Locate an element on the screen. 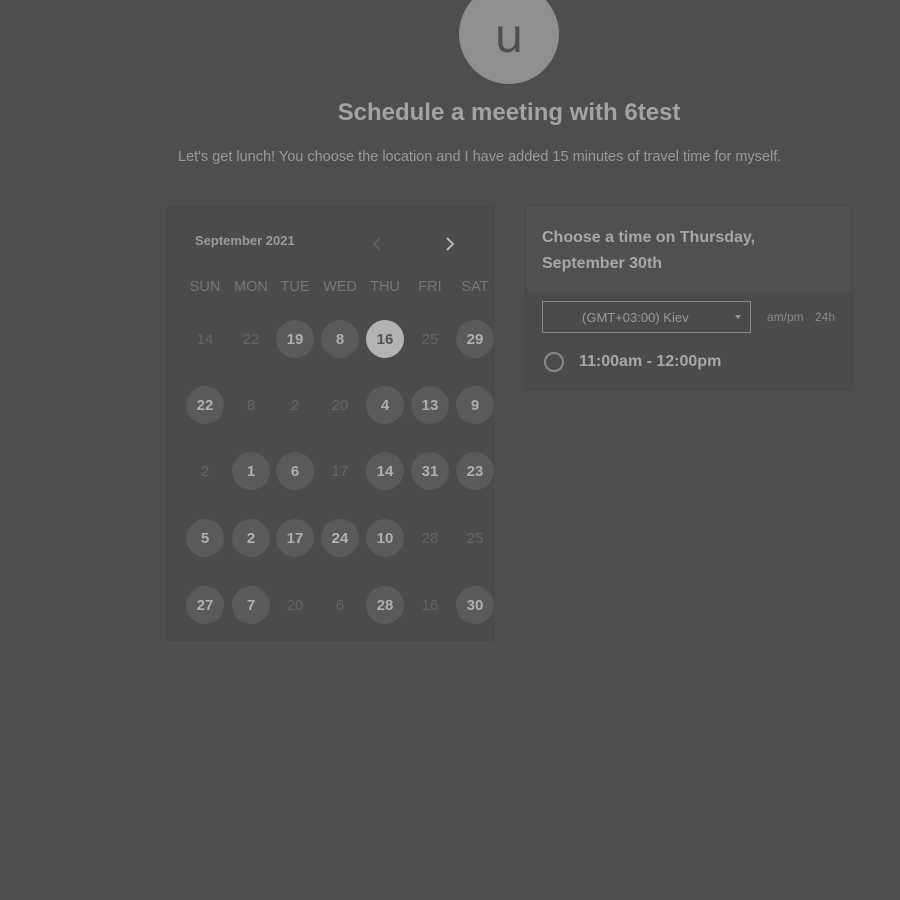 The image size is (900, 900). calendar-day: 16 is located at coordinates (430, 605).